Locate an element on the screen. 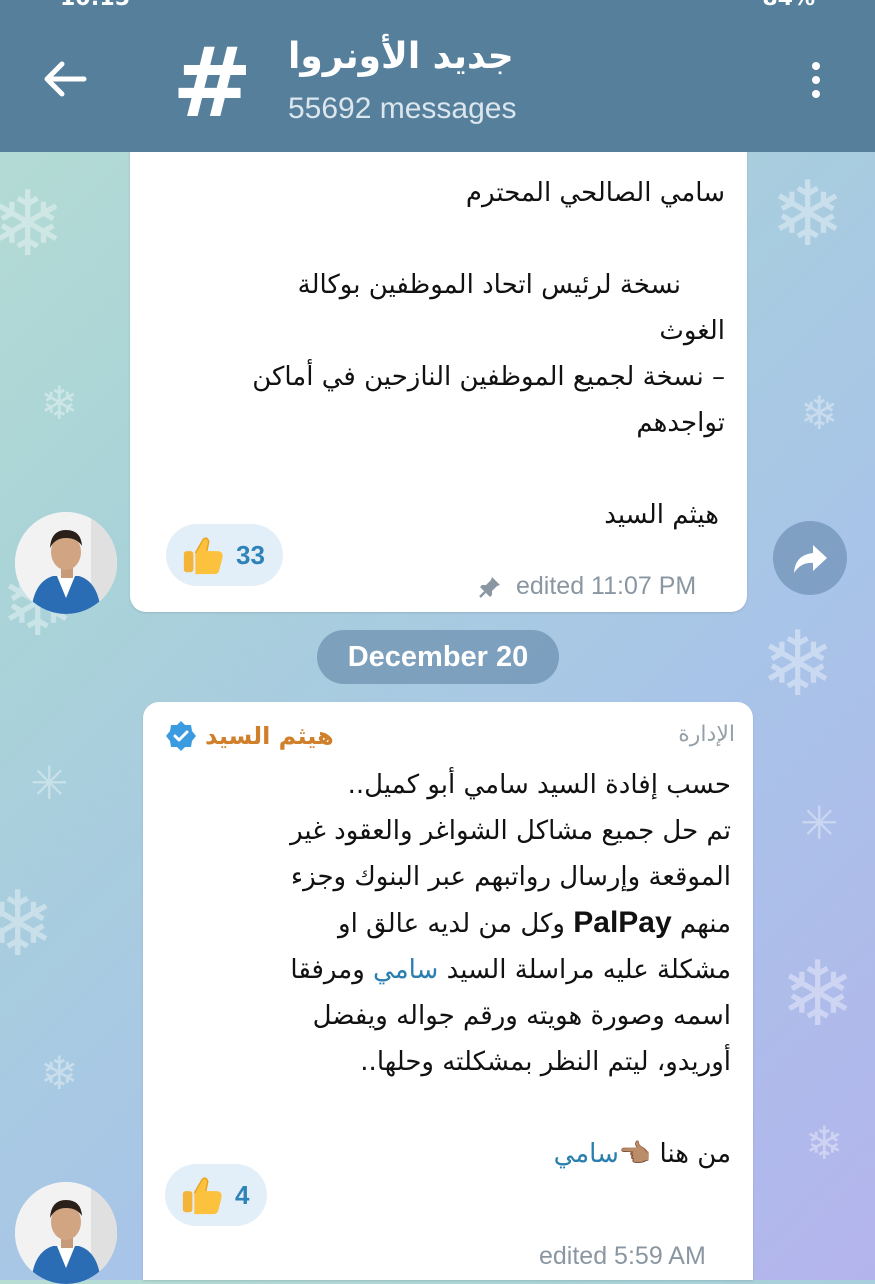 This screenshot has width=875, height=1284. edited-time: edited 5:59 AM is located at coordinates (622, 1256).